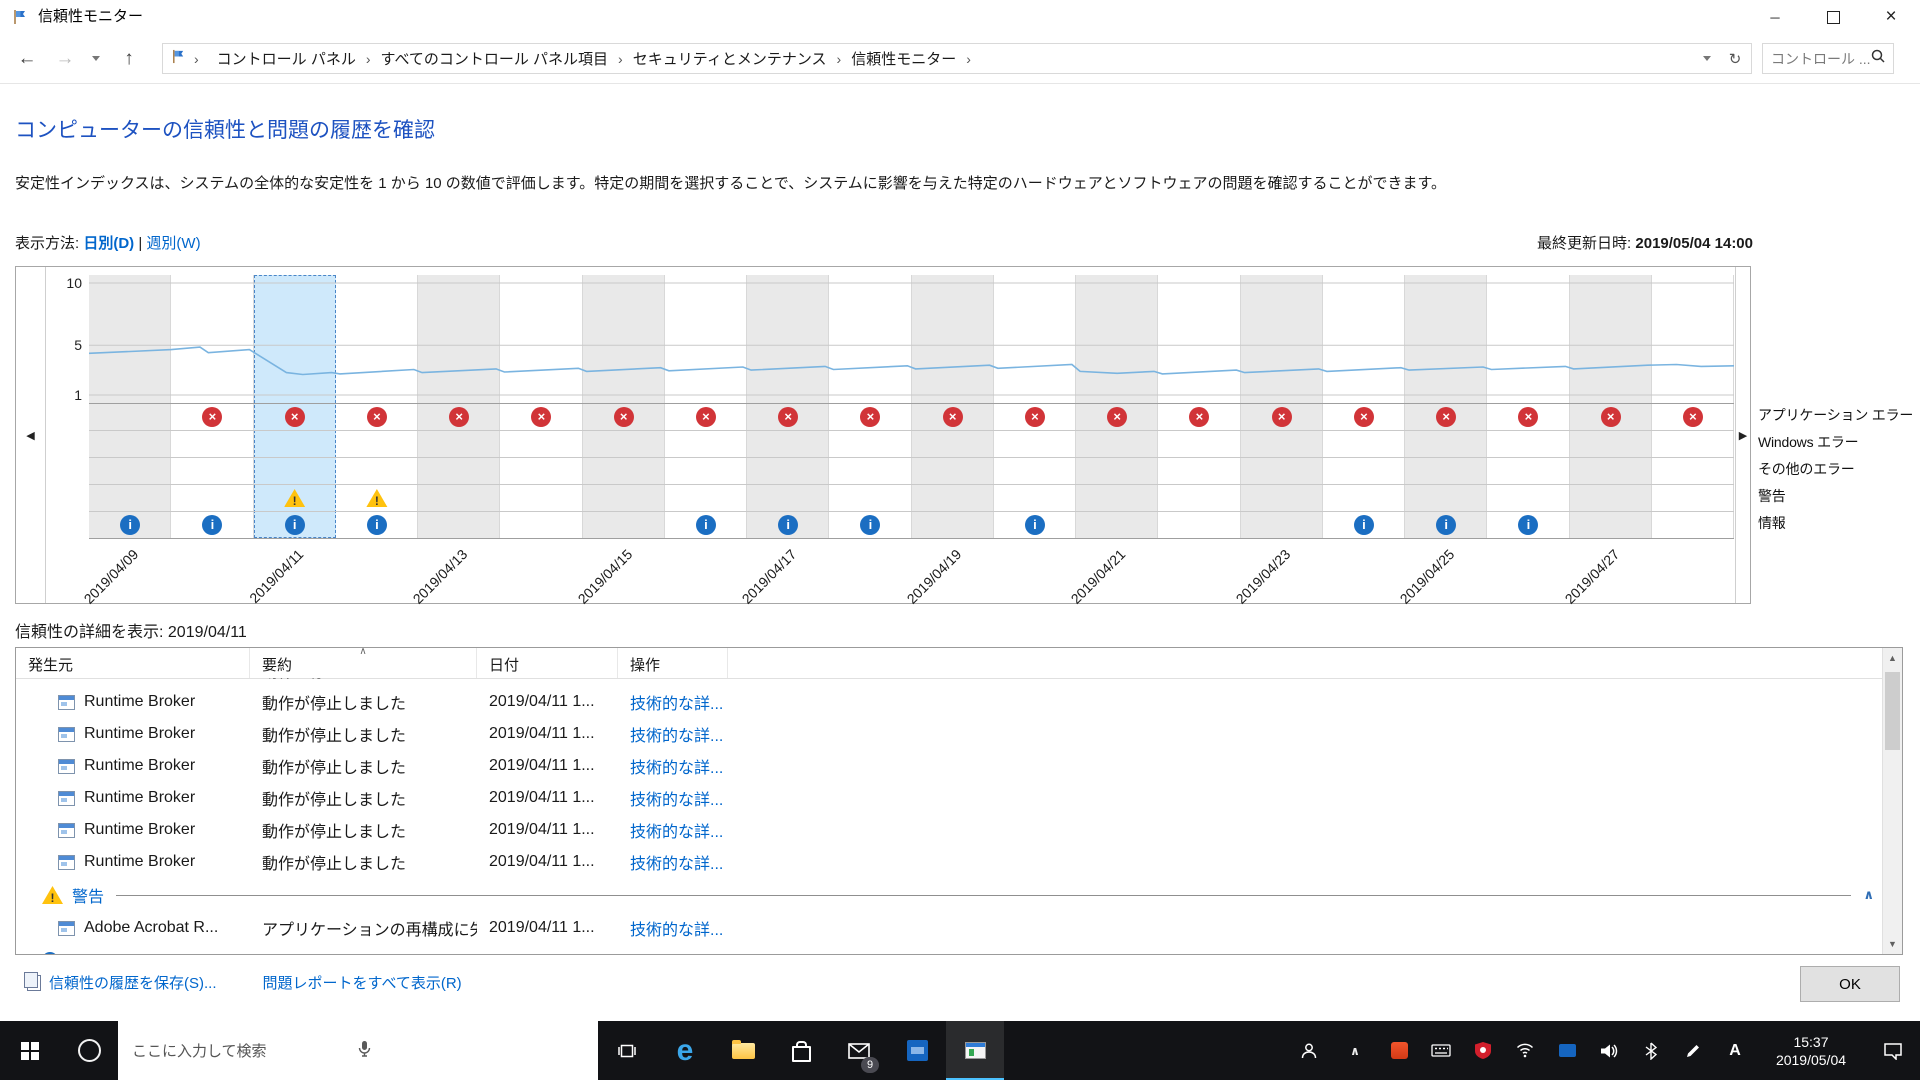 The image size is (1920, 1080). I want to click on view-weekly-link: 週別(W), so click(173, 243).